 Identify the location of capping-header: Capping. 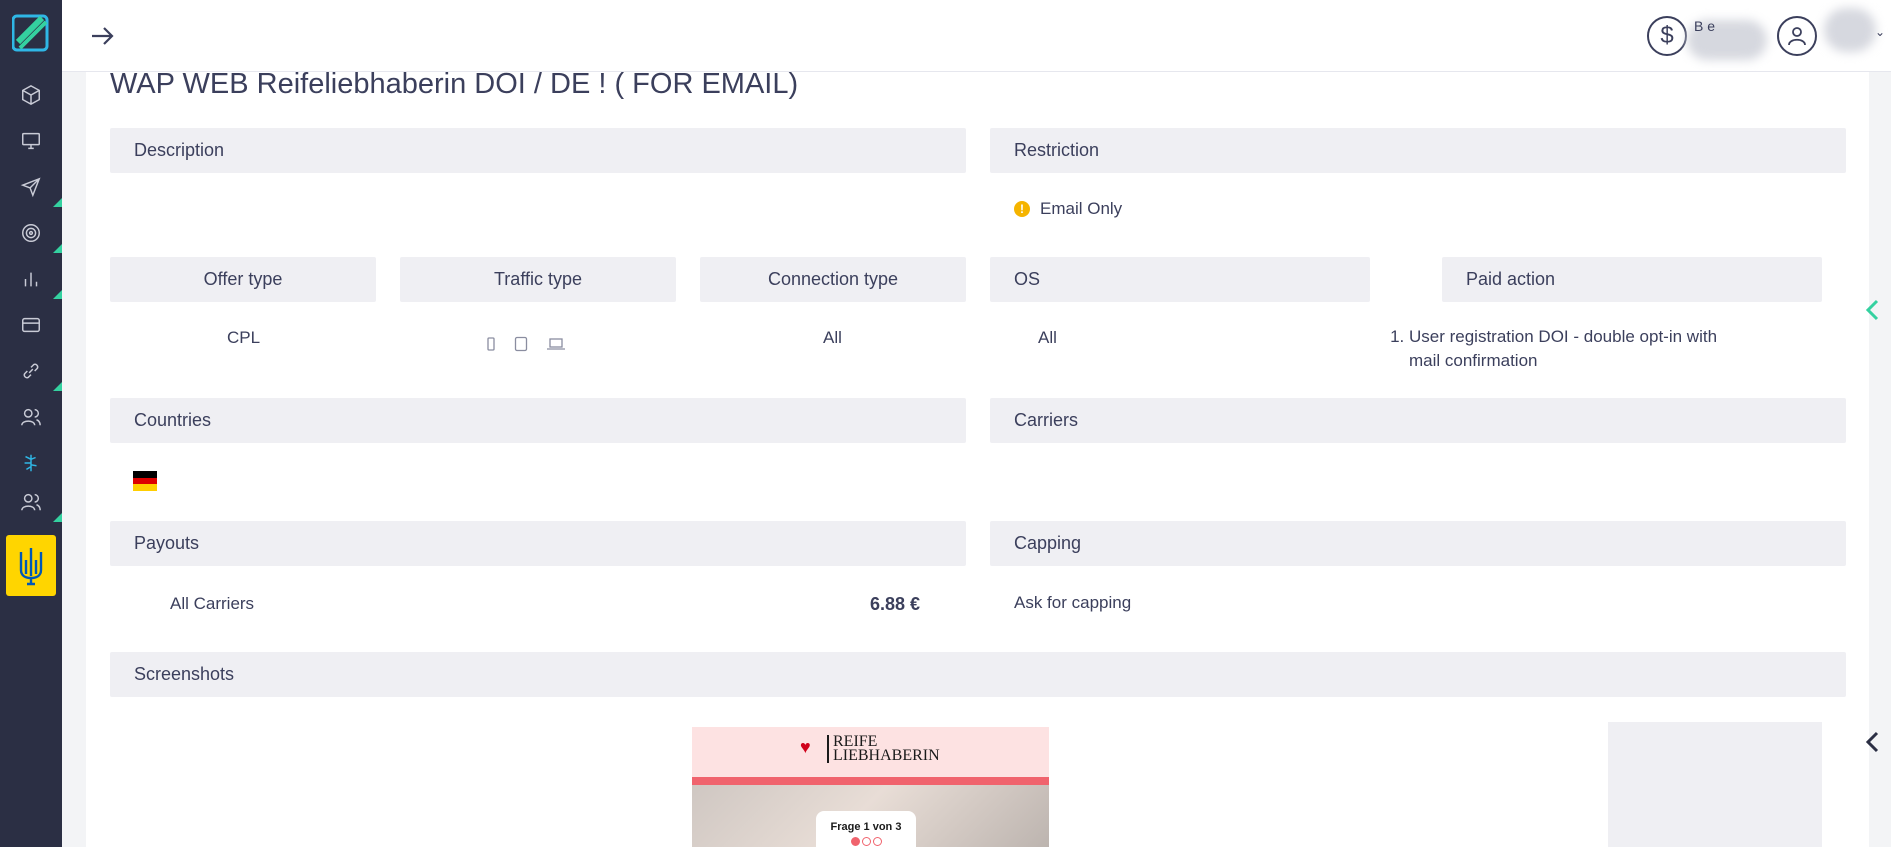
(1418, 543).